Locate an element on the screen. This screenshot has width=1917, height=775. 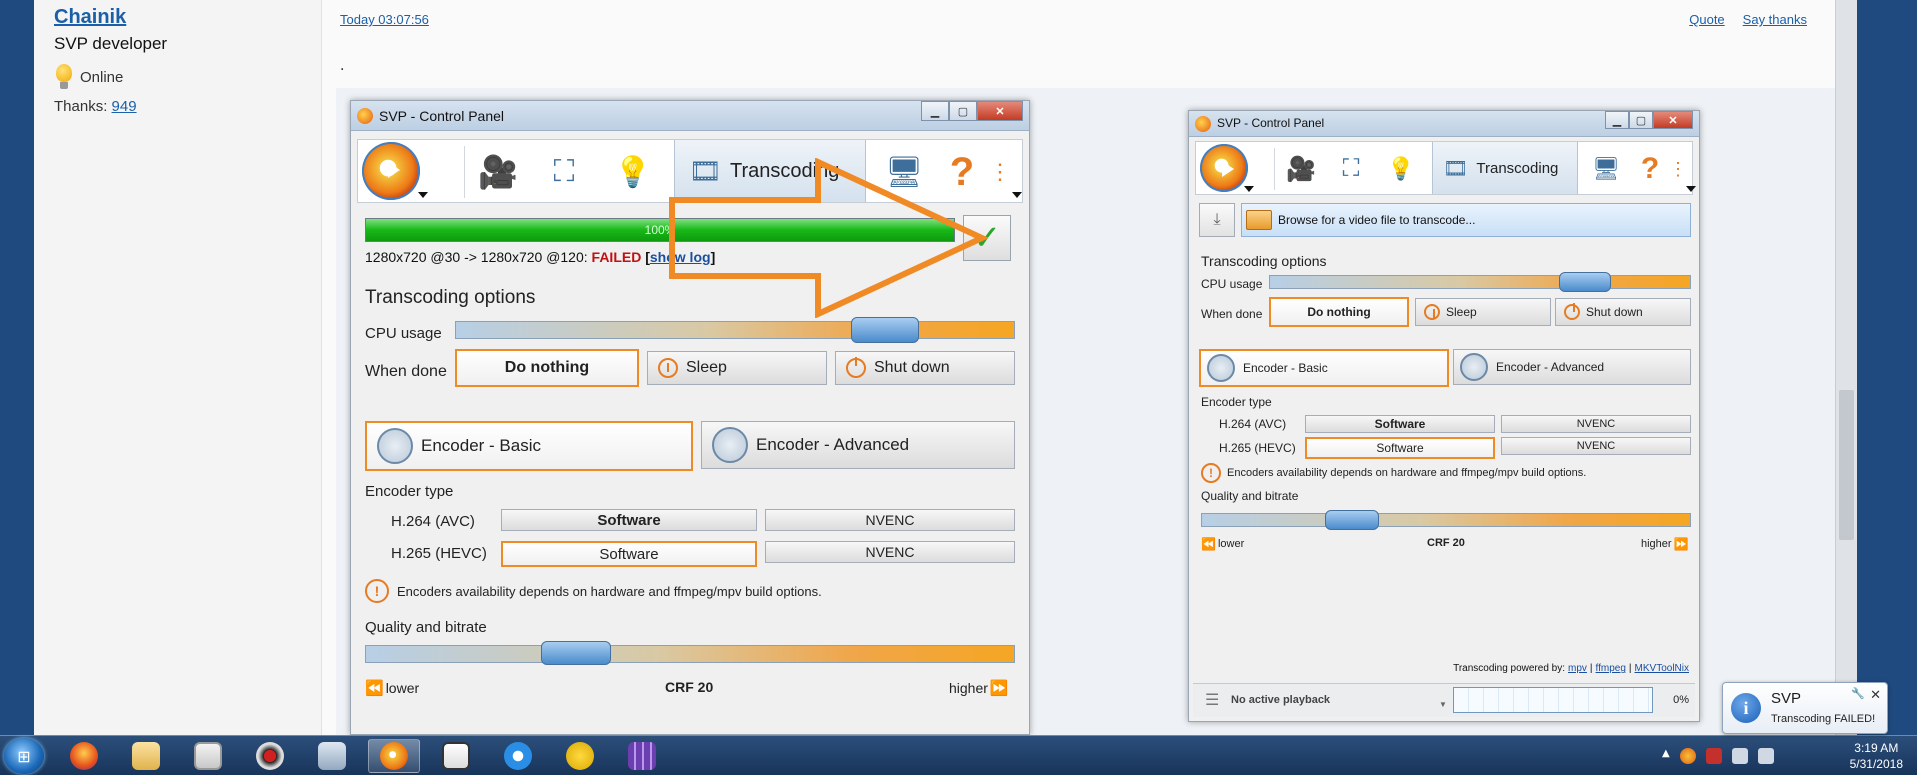
quote-link: Quote is located at coordinates (1706, 19).